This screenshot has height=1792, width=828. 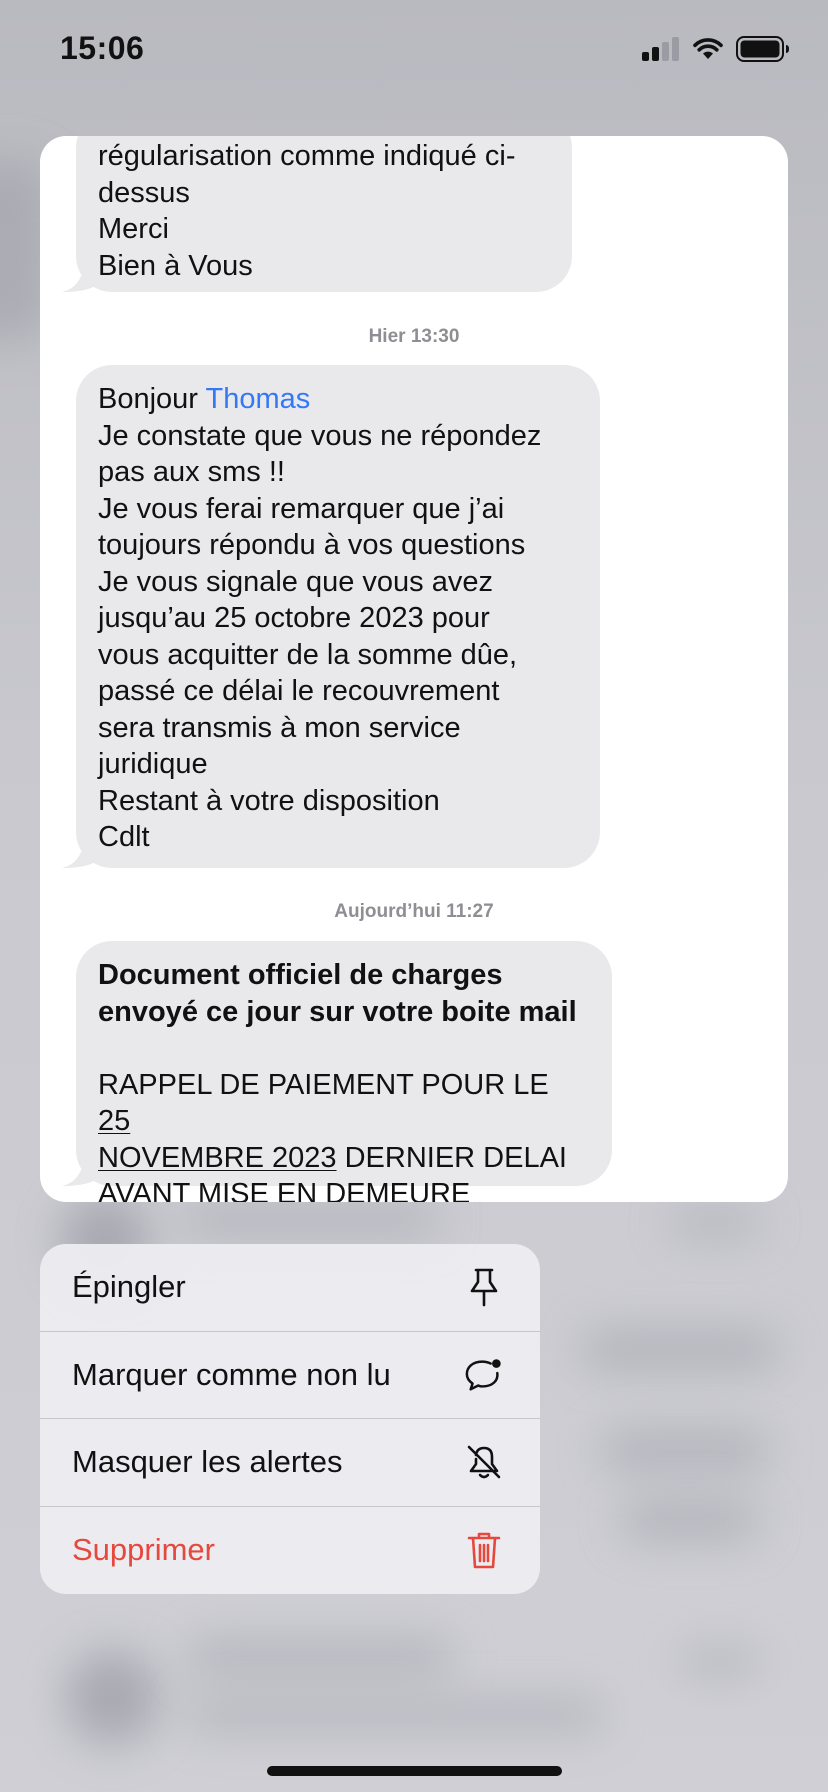 What do you see at coordinates (175, 265) in the screenshot?
I see `message-text-line: Bien à Vous` at bounding box center [175, 265].